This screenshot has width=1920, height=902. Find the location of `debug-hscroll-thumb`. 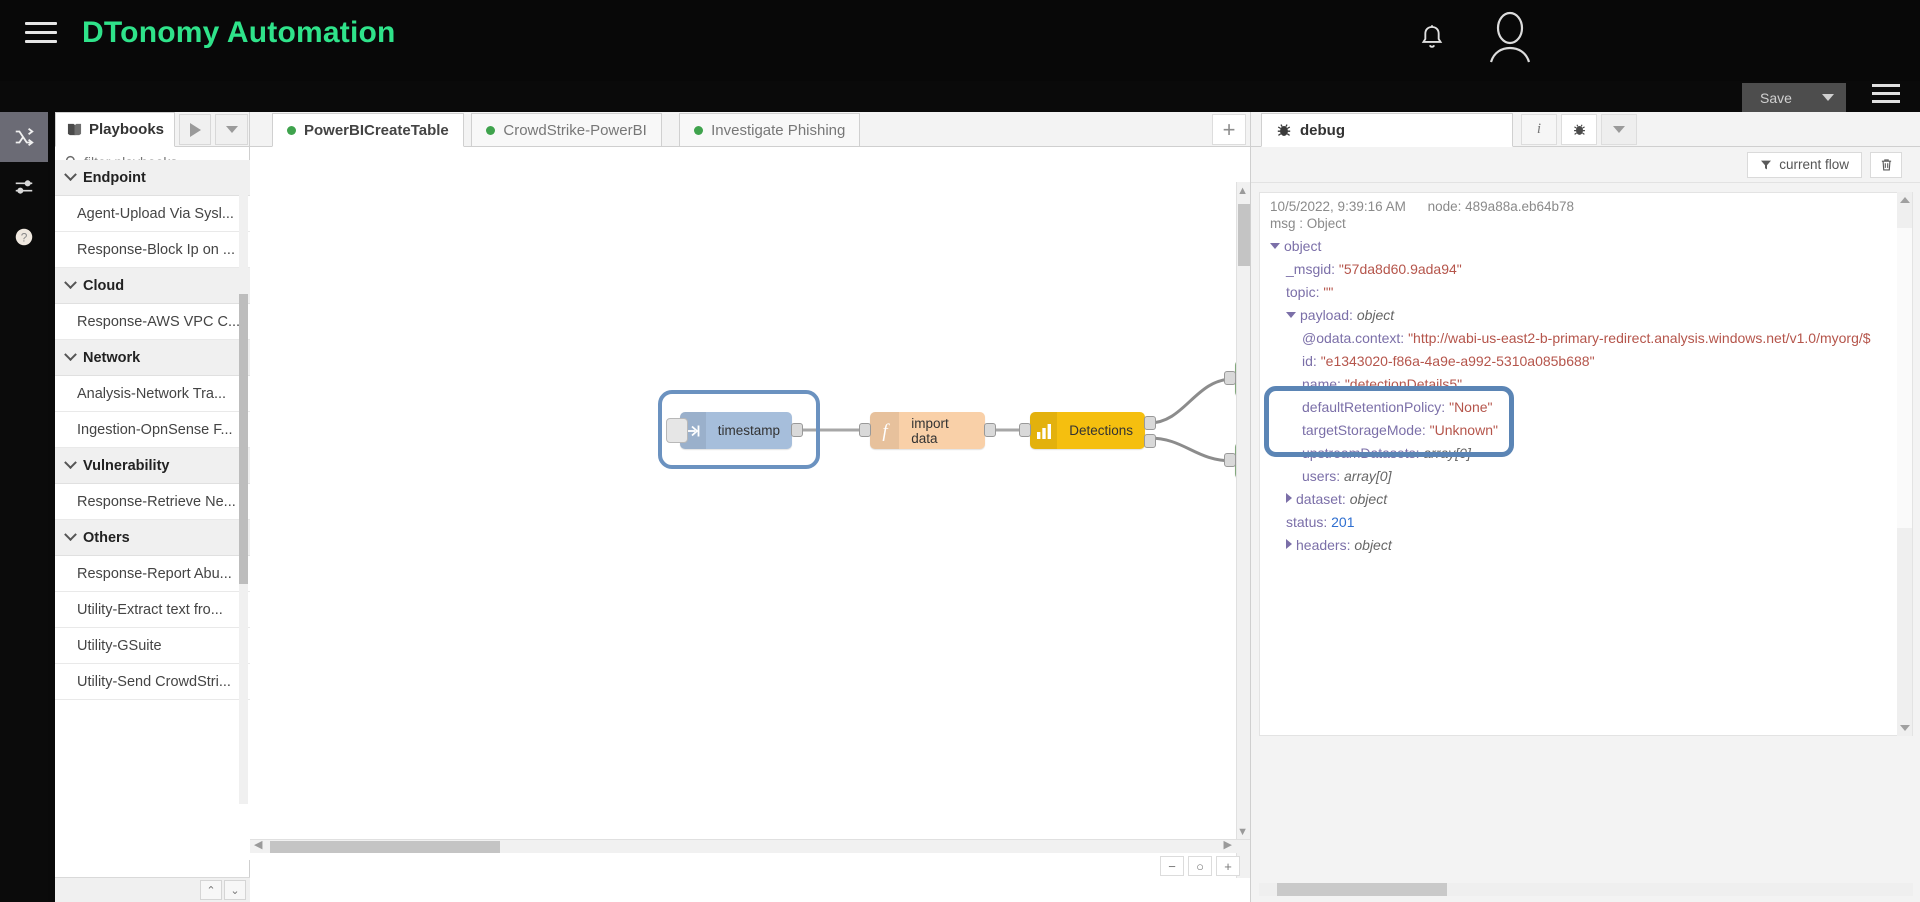

debug-hscroll-thumb is located at coordinates (1362, 889).